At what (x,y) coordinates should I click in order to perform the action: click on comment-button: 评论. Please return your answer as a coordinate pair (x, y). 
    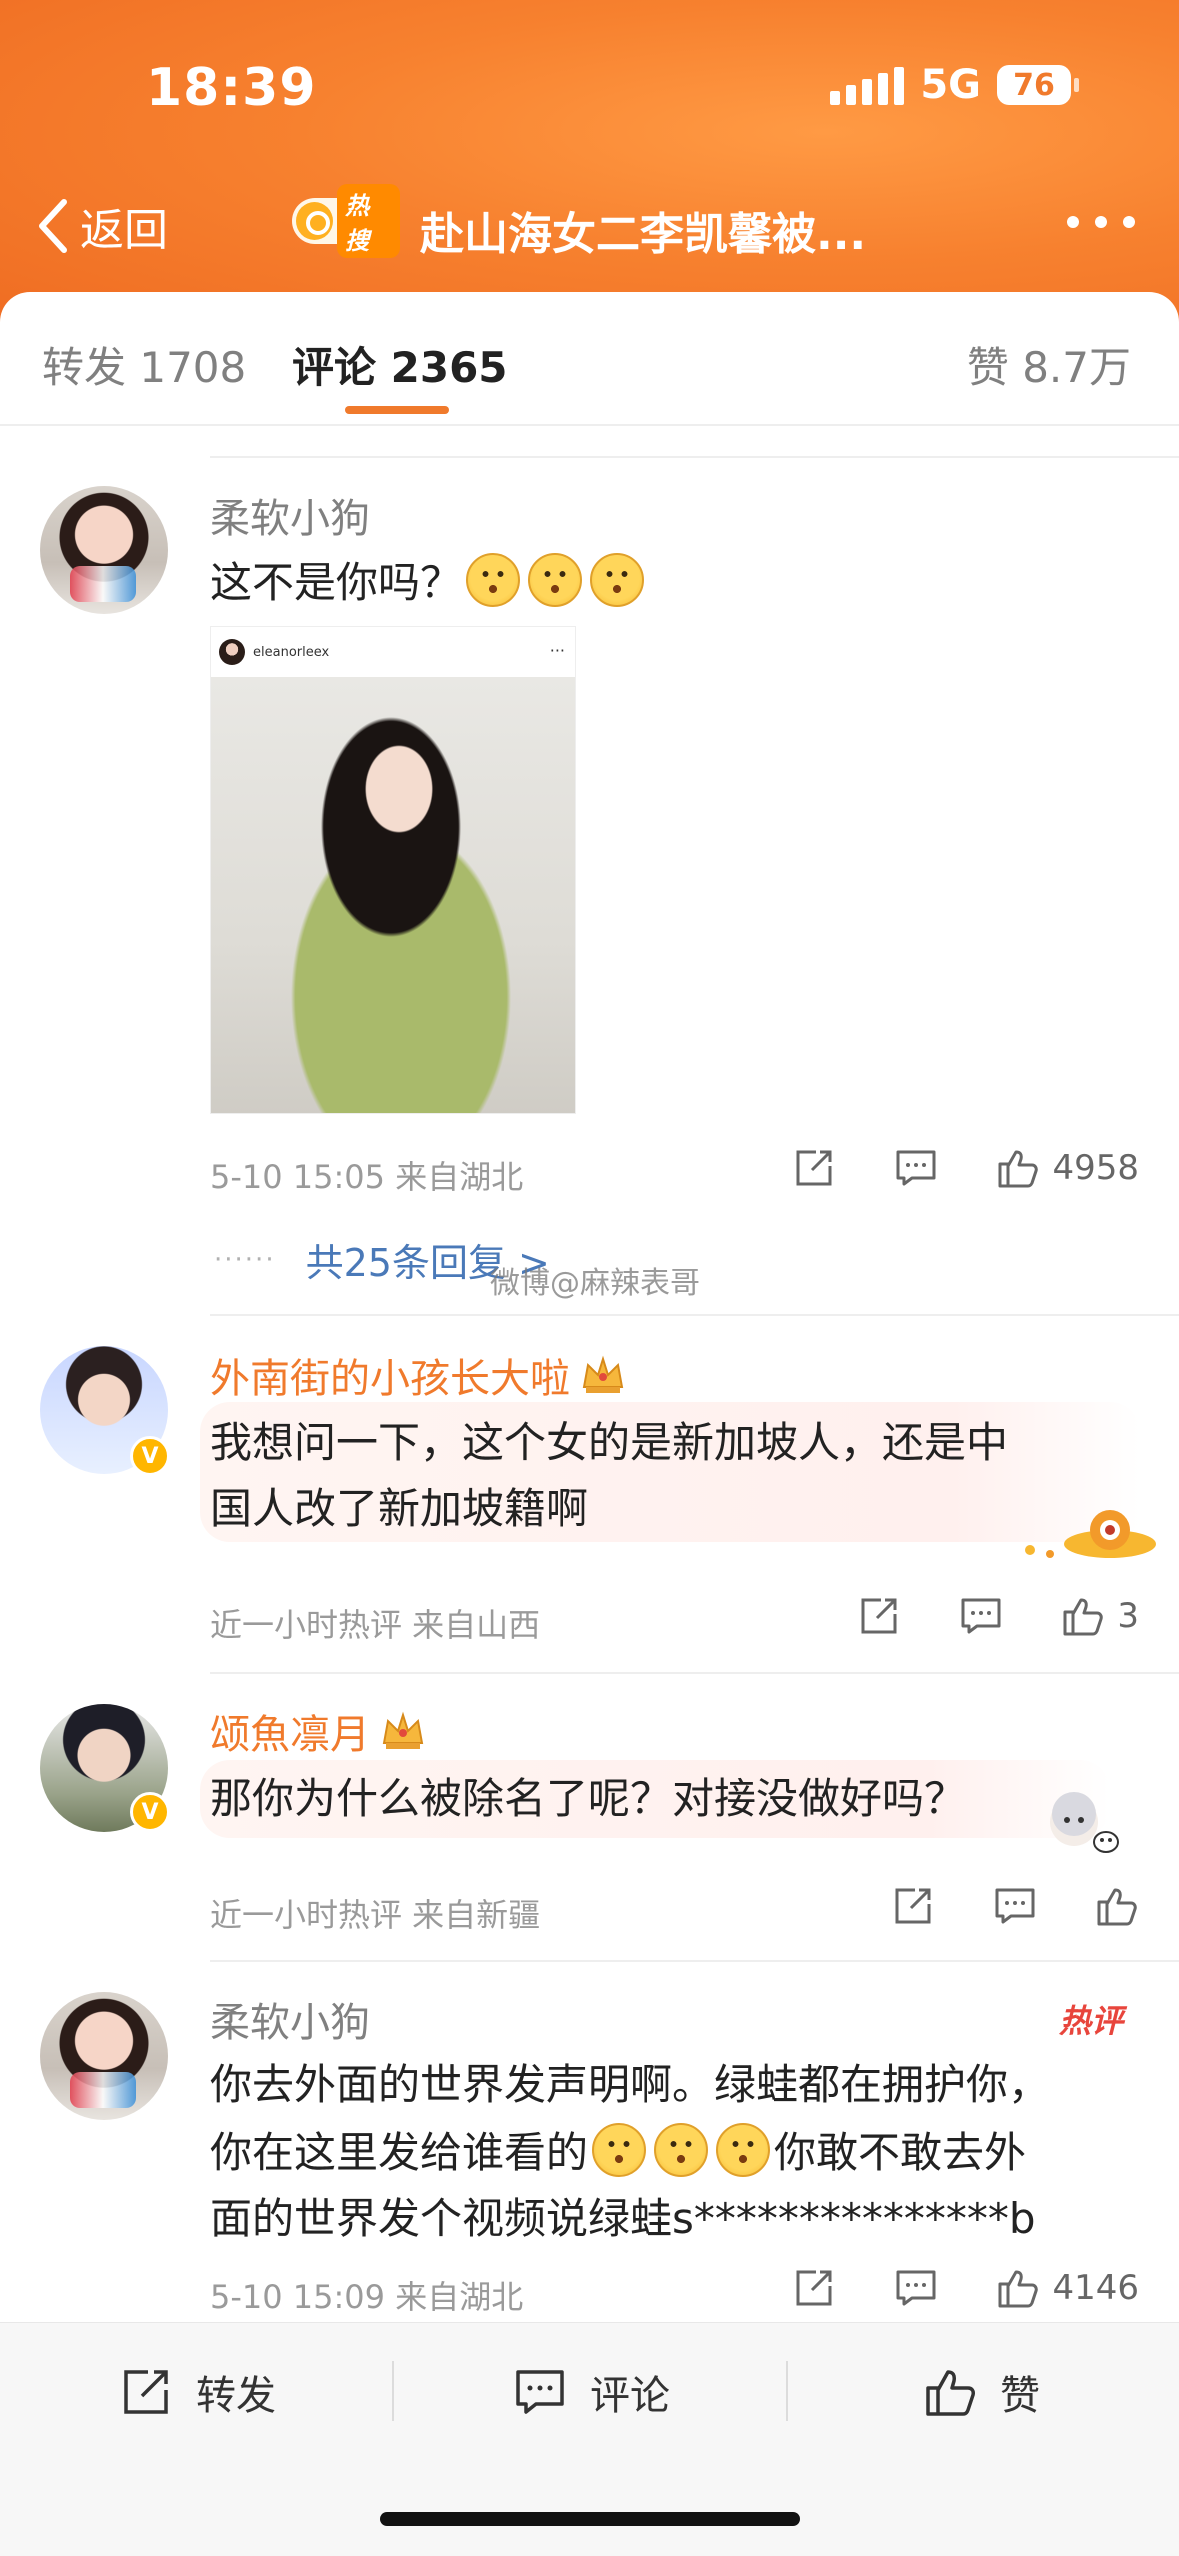
    Looking at the image, I should click on (591, 2392).